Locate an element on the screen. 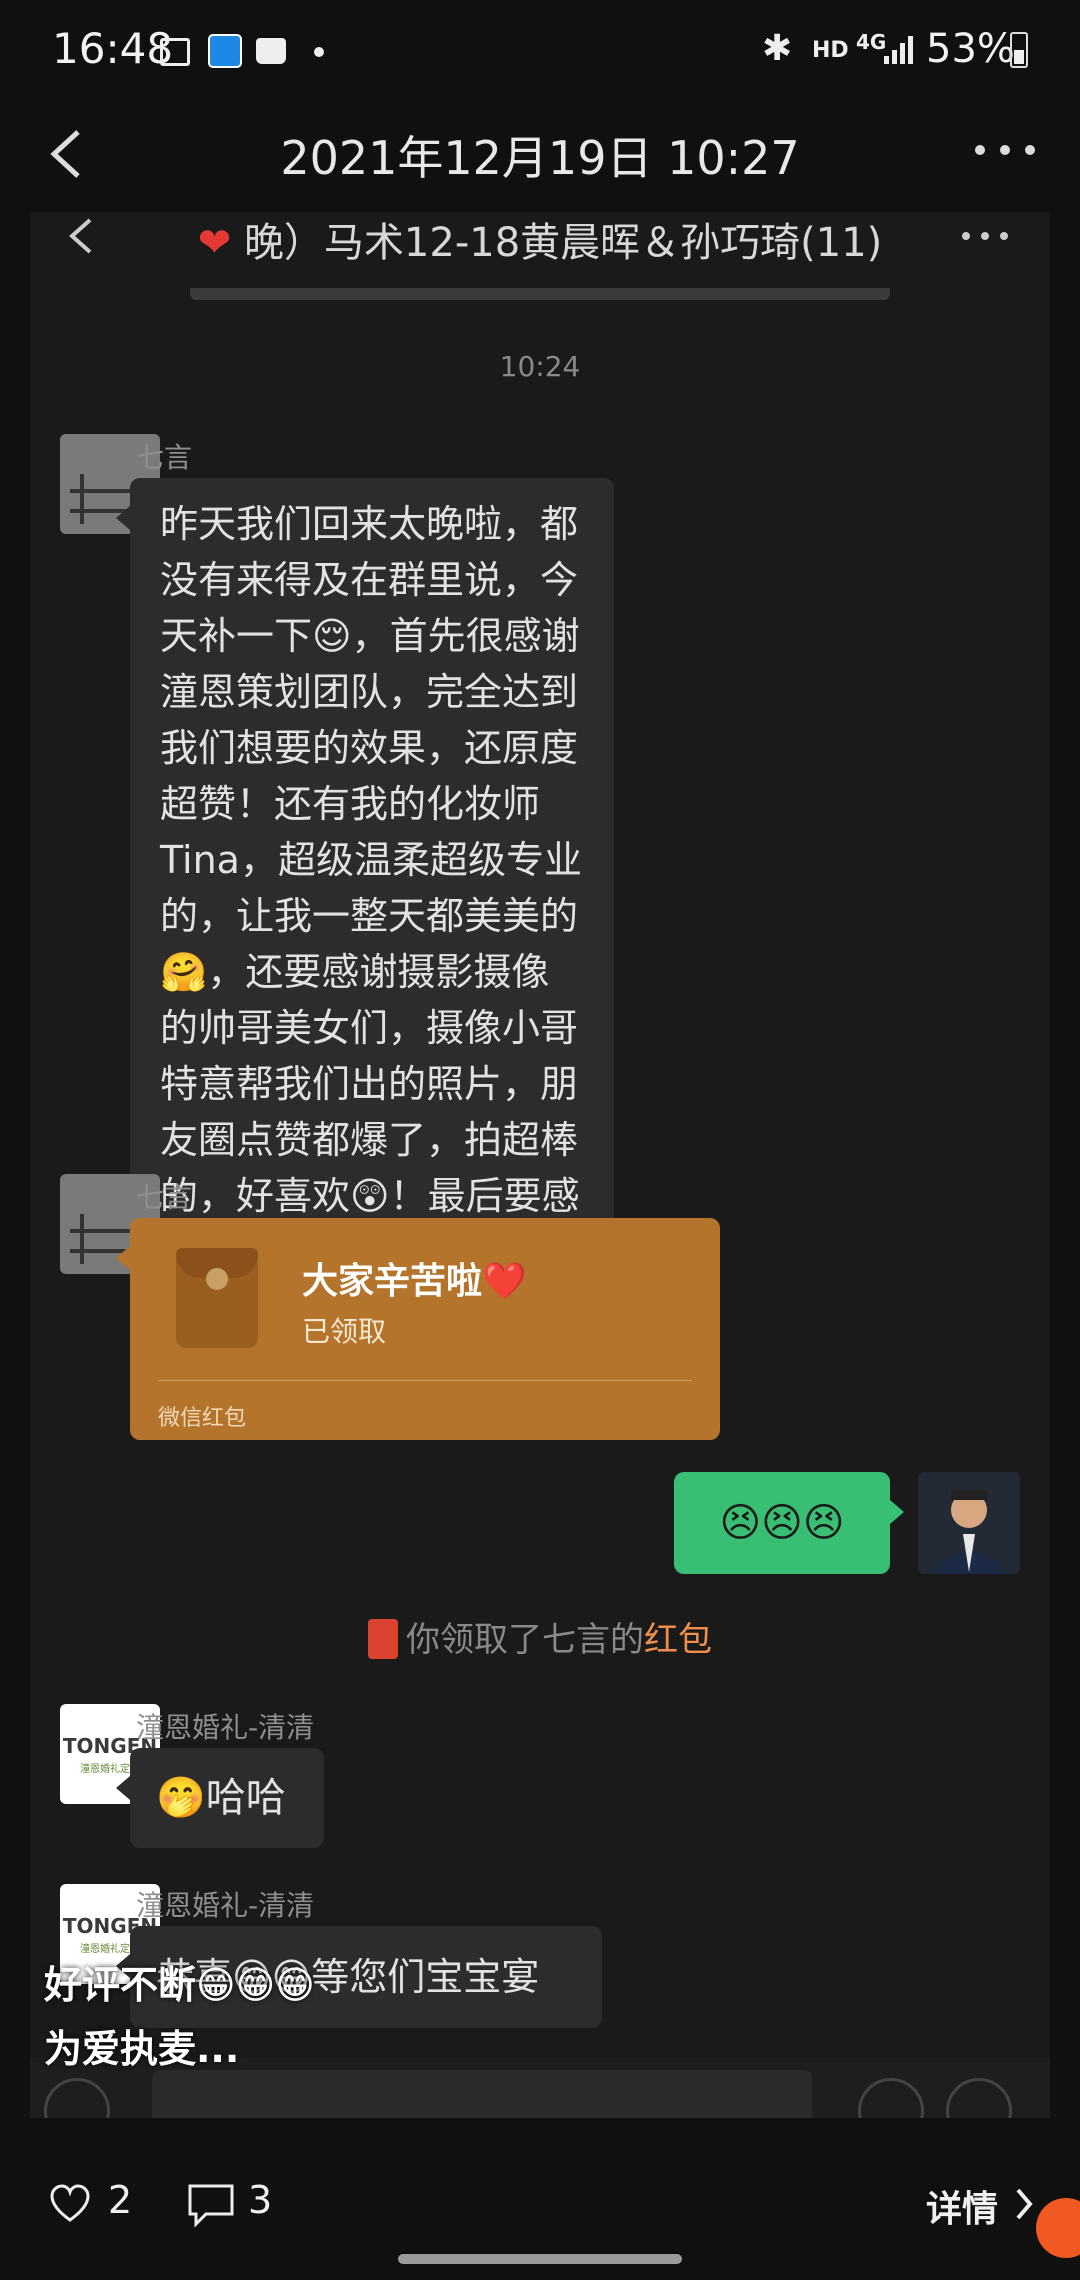 The width and height of the screenshot is (1080, 2280). plus-icon is located at coordinates (979, 2098).